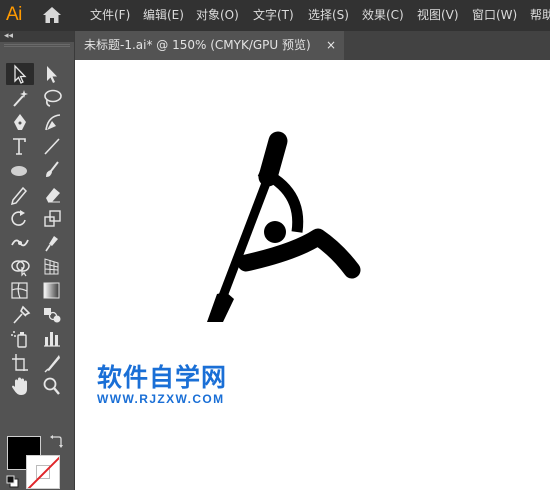 Image resolution: width=550 pixels, height=490 pixels. What do you see at coordinates (20, 98) in the screenshot?
I see `magic-wand-tool-icon` at bounding box center [20, 98].